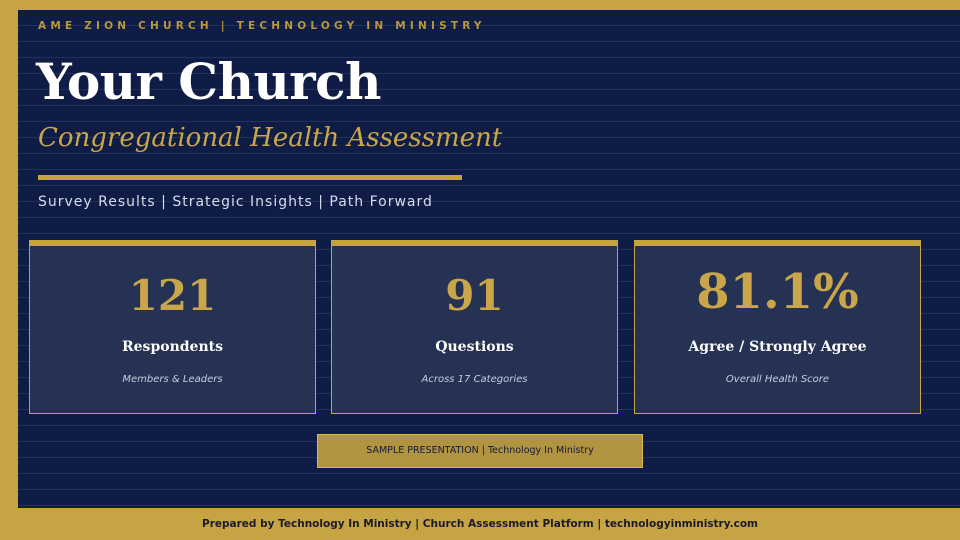 This screenshot has height=540, width=960. Describe the element at coordinates (262, 26) in the screenshot. I see `kicker-text: AME ZION CHURCH | TECHNOLOGY IN MINISTRY` at that location.